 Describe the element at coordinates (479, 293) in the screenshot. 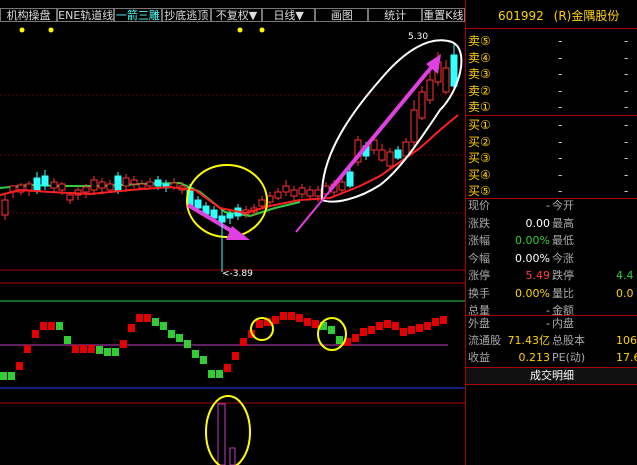

I see `stat-label: 换手` at that location.